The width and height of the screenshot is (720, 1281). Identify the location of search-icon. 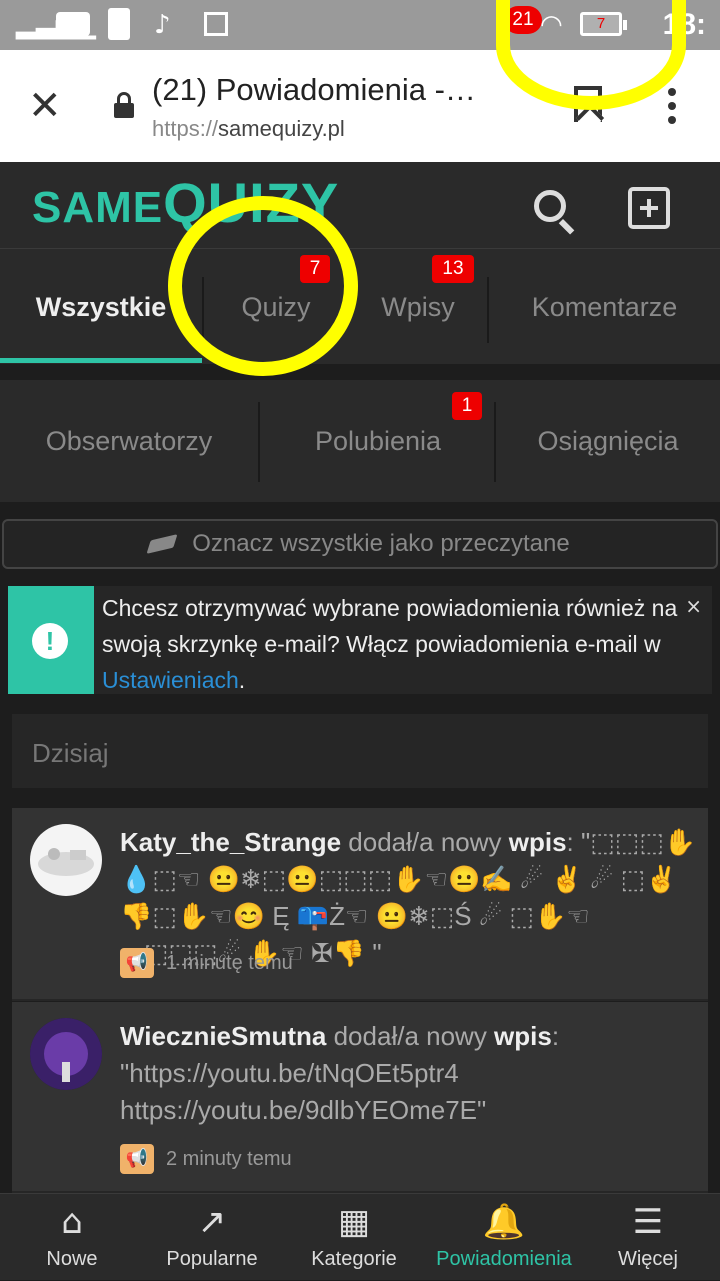
(550, 206).